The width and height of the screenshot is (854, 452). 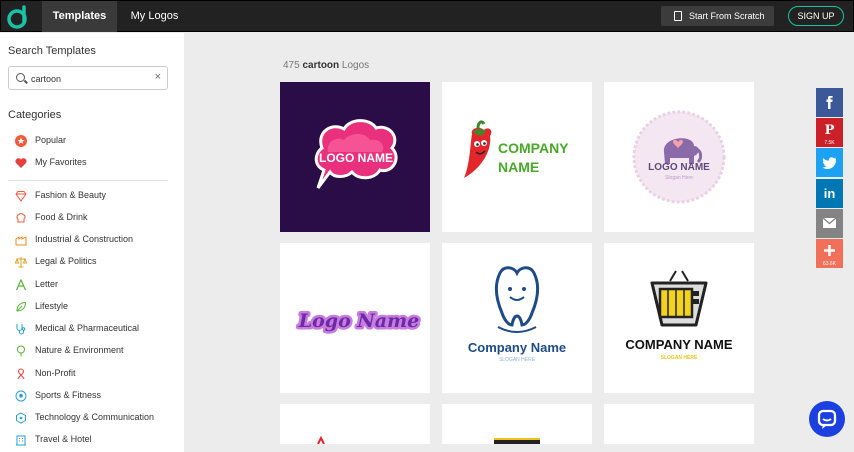 I want to click on category-label: Food & Drink, so click(x=61, y=217).